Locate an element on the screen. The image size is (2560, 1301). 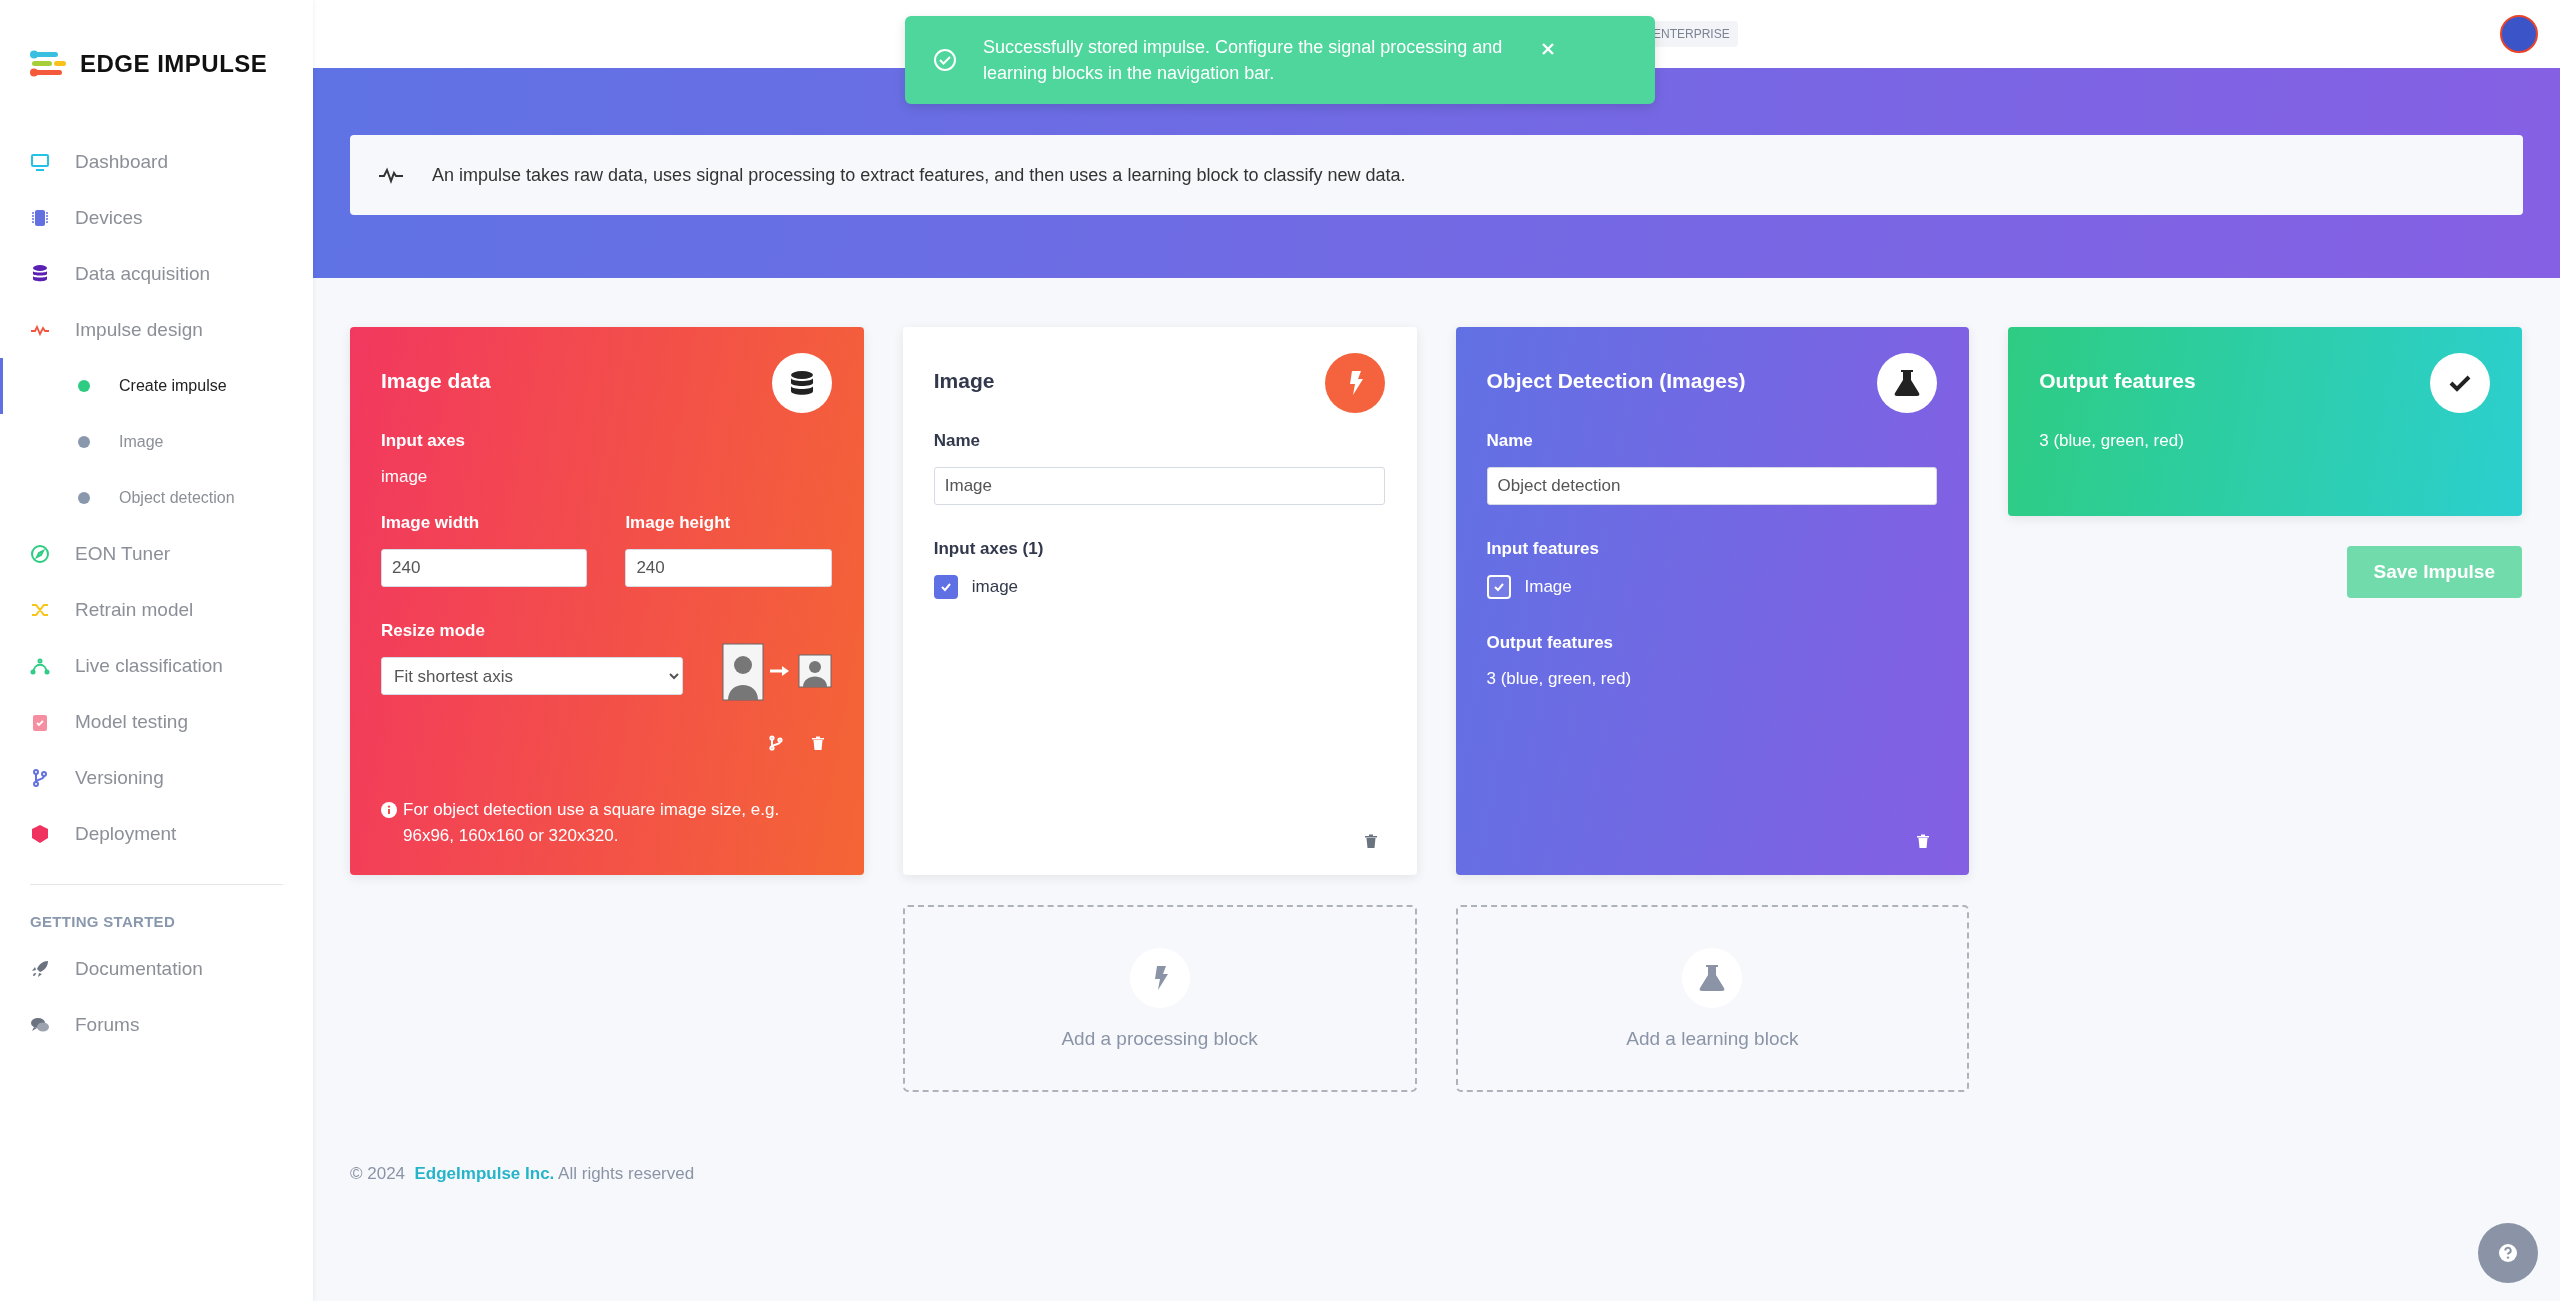
company-link: EdgeImpulse Inc. is located at coordinates (484, 1173).